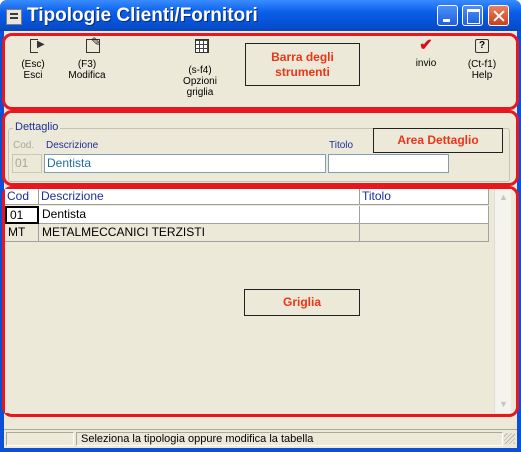  What do you see at coordinates (37, 46) in the screenshot?
I see `exit-icon` at bounding box center [37, 46].